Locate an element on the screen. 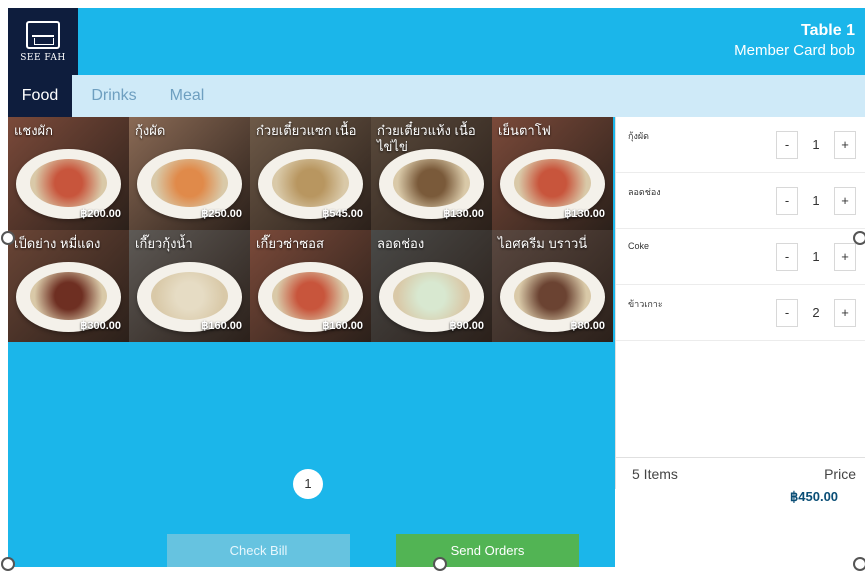 This screenshot has height=573, width=865. logo-text: SEE FAH is located at coordinates (43, 57).